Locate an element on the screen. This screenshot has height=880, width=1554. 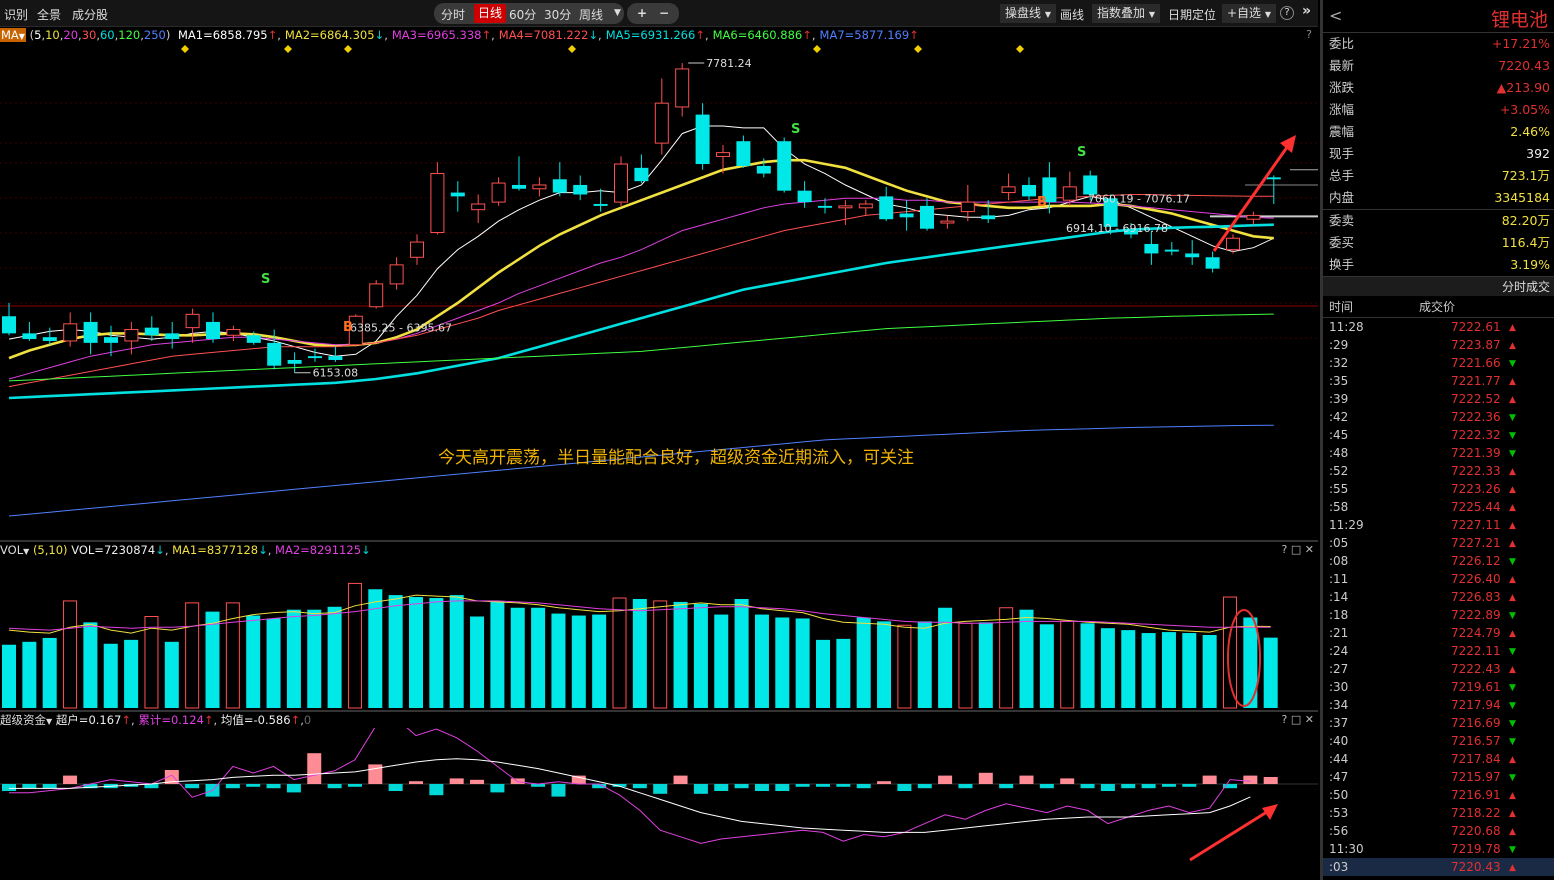
add-favorite-button: +自选 ▼ is located at coordinates (1249, 13).